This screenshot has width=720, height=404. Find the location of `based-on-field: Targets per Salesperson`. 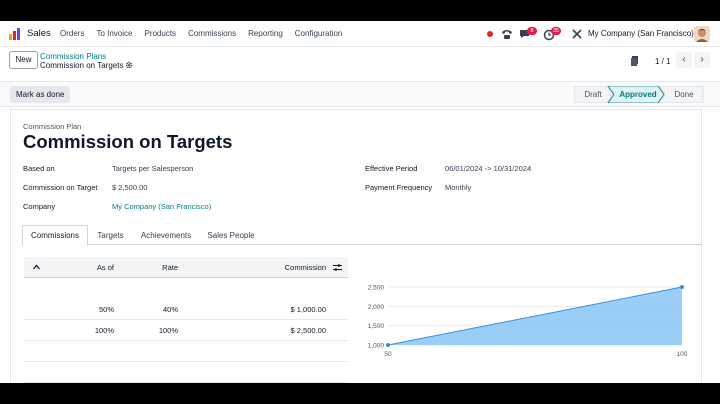

based-on-field: Targets per Salesperson is located at coordinates (152, 168).